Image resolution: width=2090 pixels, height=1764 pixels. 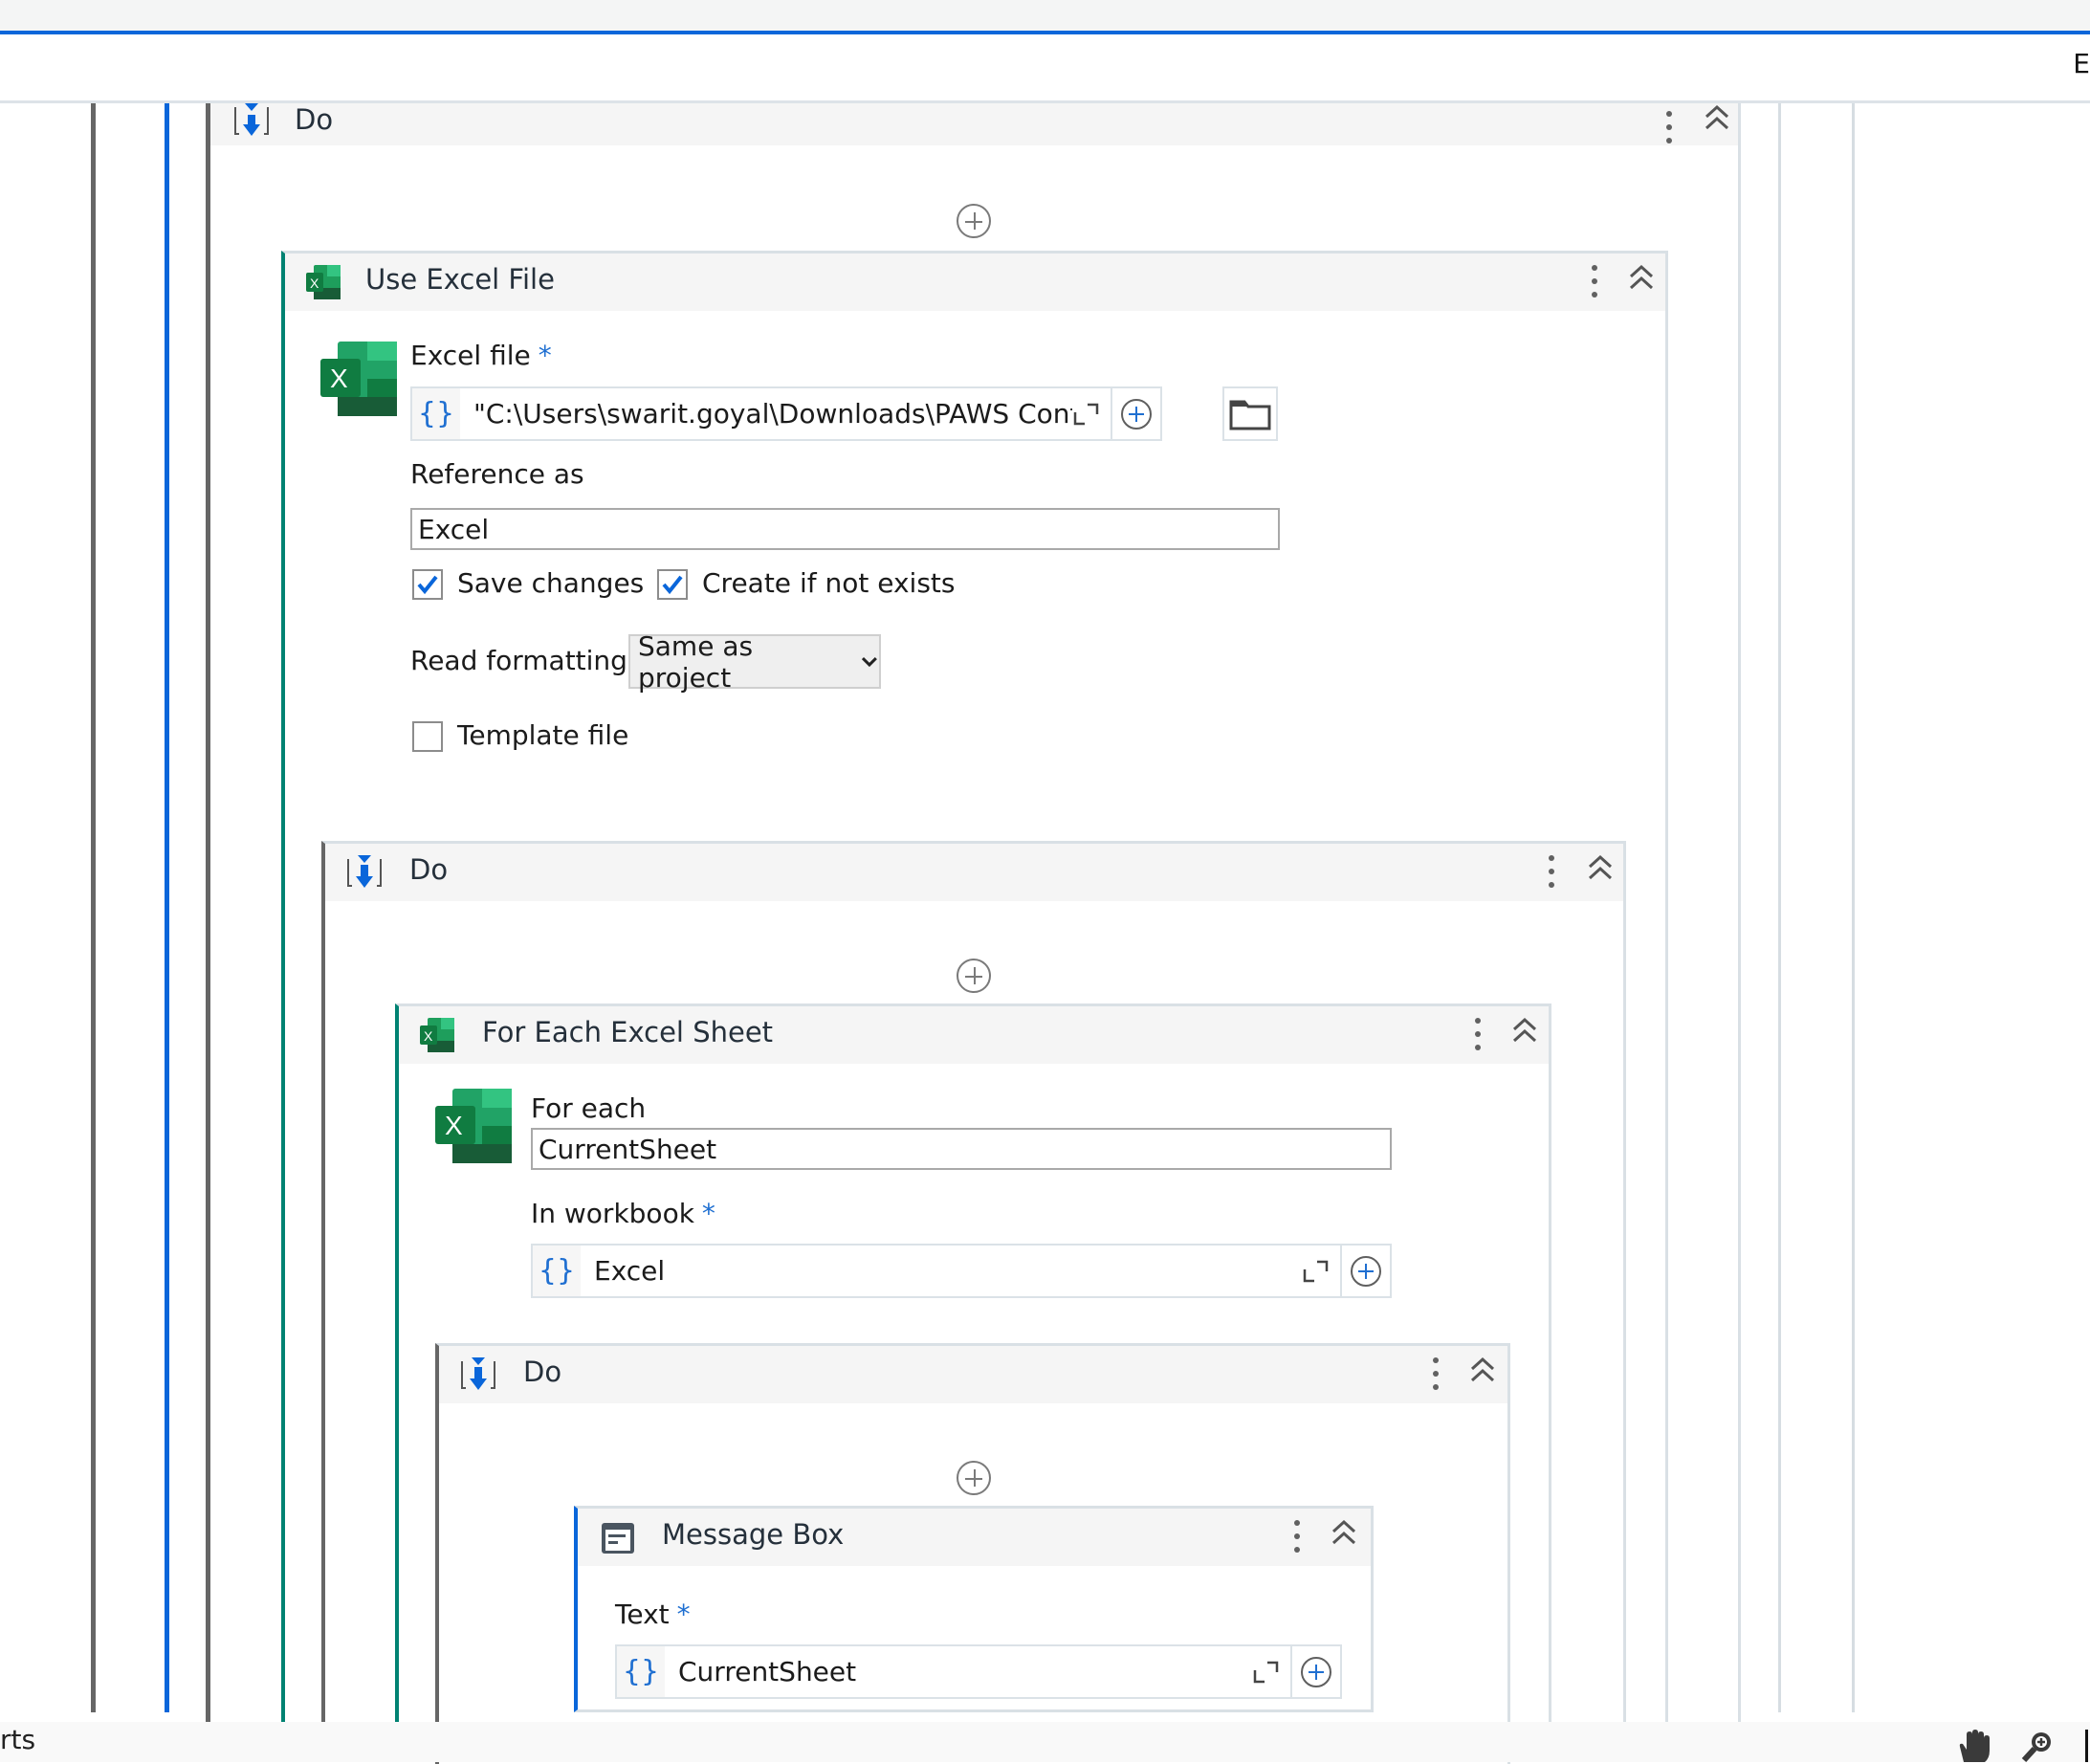 I want to click on inner-do-header: Do, so click(x=974, y=872).